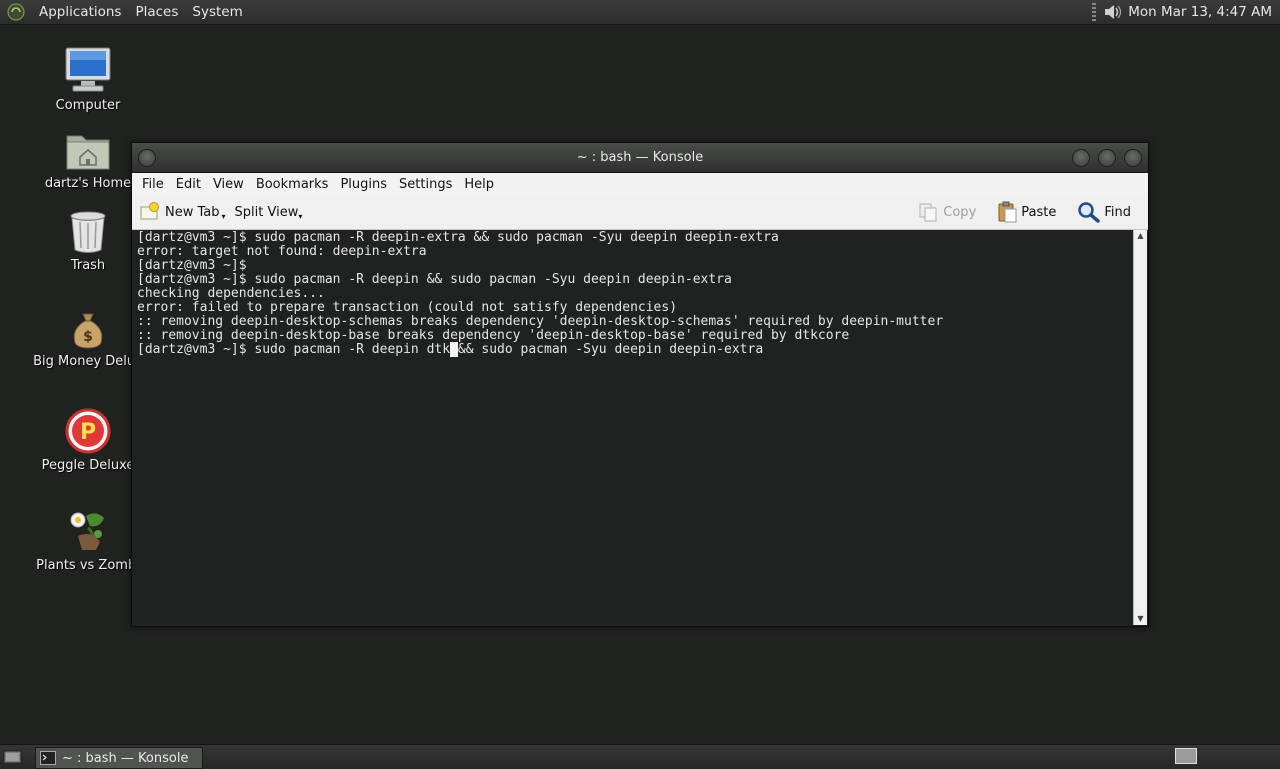 The image size is (1280, 769). I want to click on svg-text: P, so click(88, 432).